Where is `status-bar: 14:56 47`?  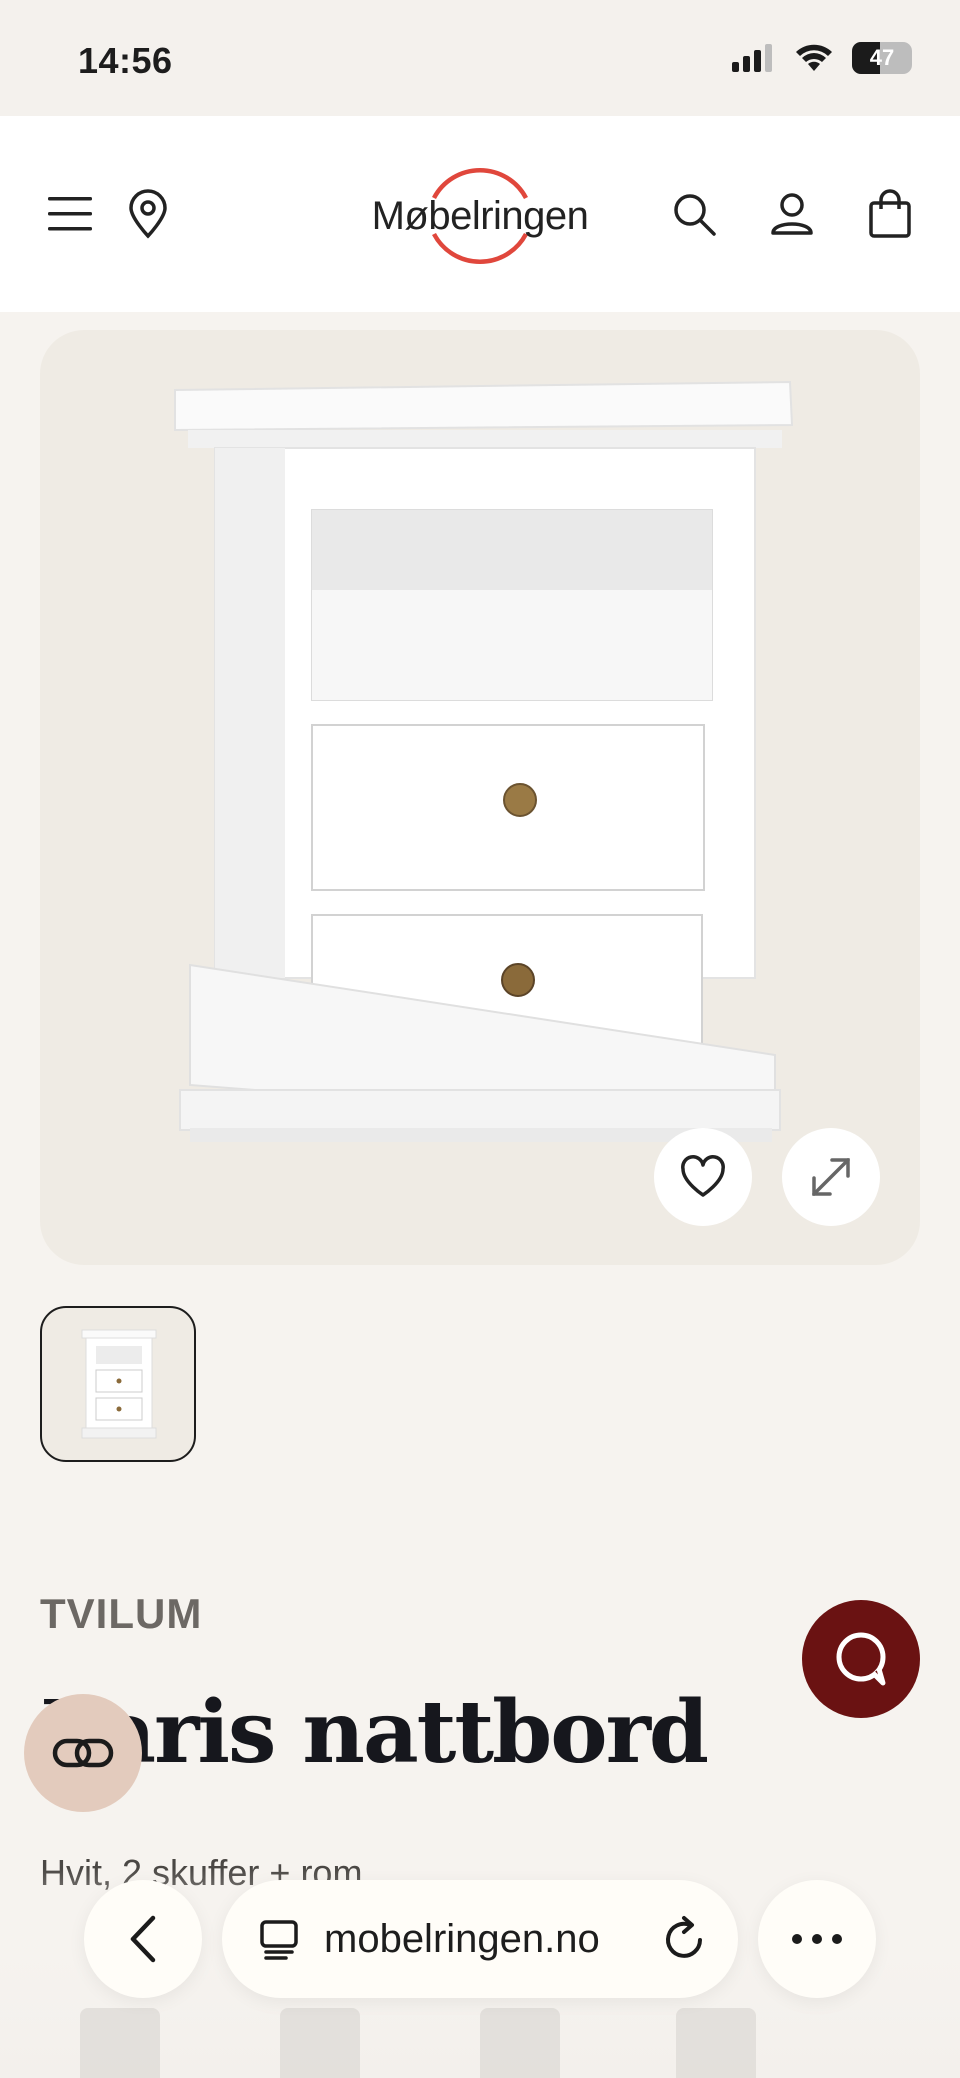 status-bar: 14:56 47 is located at coordinates (480, 58).